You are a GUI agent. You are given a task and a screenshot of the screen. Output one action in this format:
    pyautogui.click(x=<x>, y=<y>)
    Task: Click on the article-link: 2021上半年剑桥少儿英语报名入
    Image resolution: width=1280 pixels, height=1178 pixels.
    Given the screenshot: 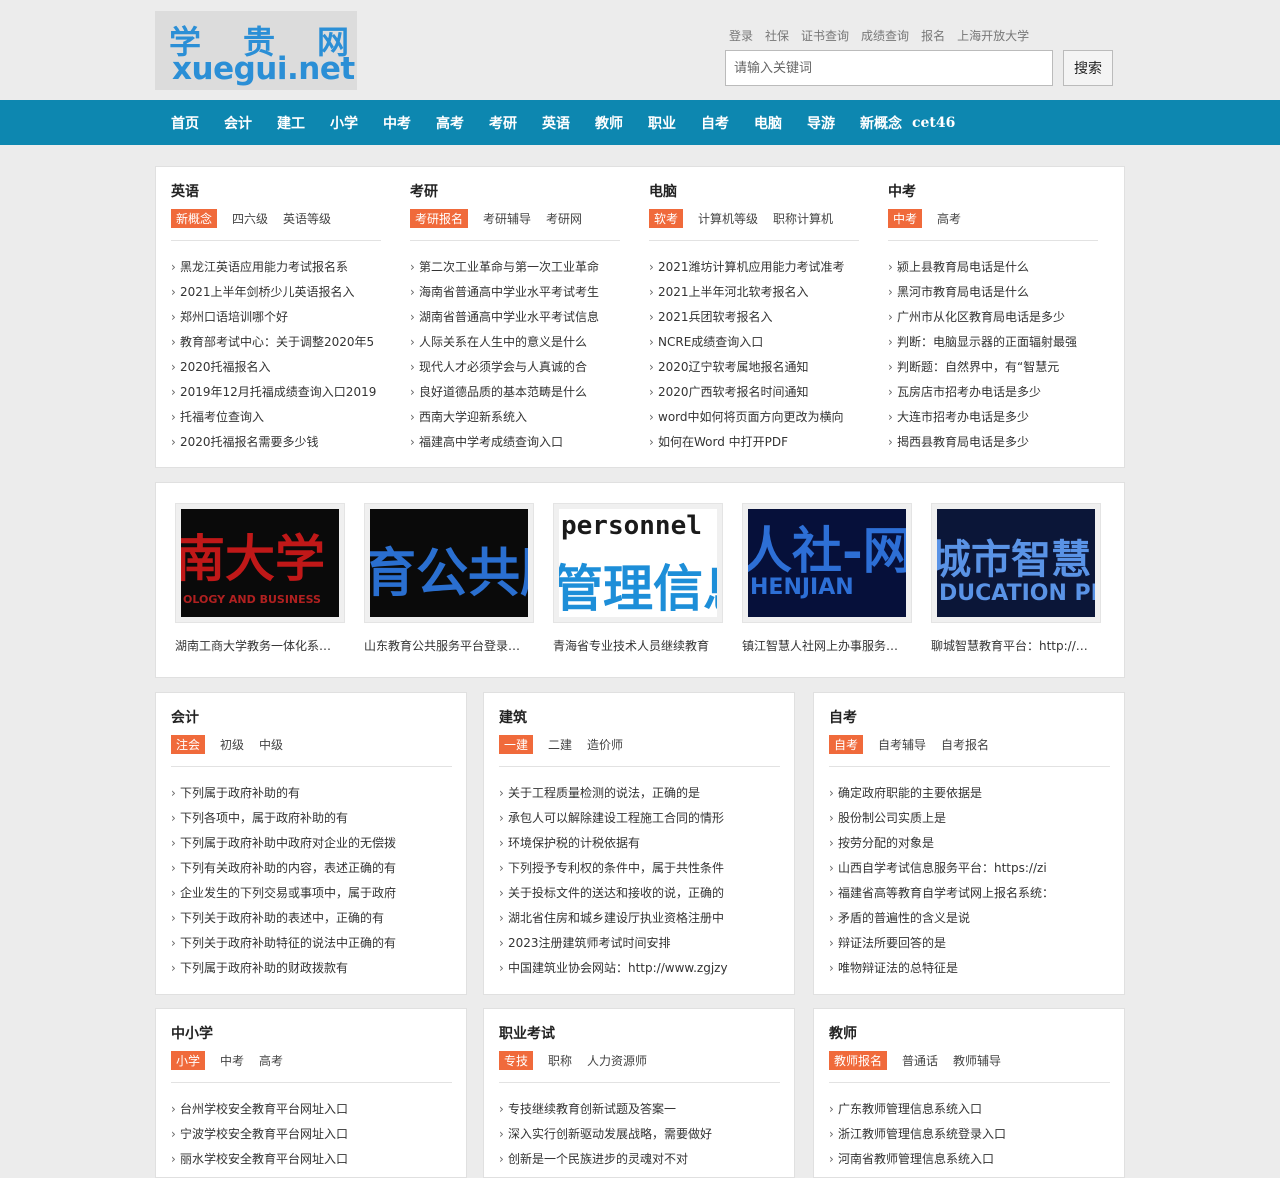 What is the action you would take?
    pyautogui.click(x=276, y=292)
    